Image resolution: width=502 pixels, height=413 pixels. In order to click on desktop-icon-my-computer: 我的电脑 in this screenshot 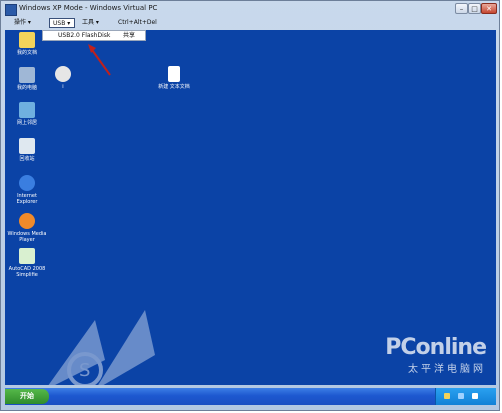, I will do `click(27, 79)`.